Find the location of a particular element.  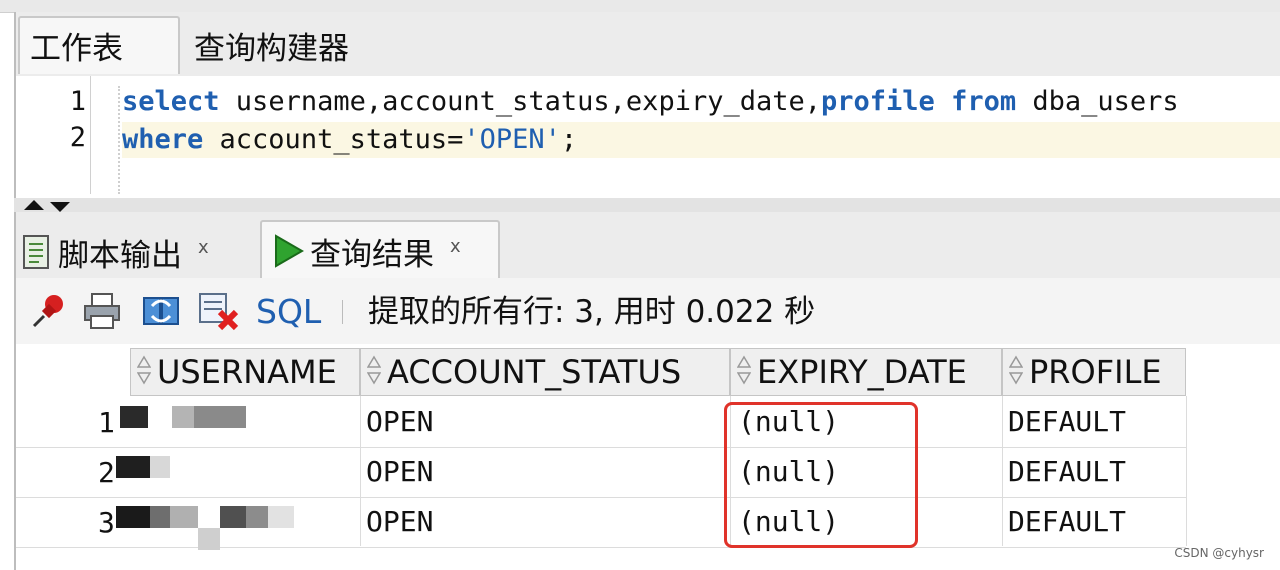

sql-keyword: profile is located at coordinates (878, 101).